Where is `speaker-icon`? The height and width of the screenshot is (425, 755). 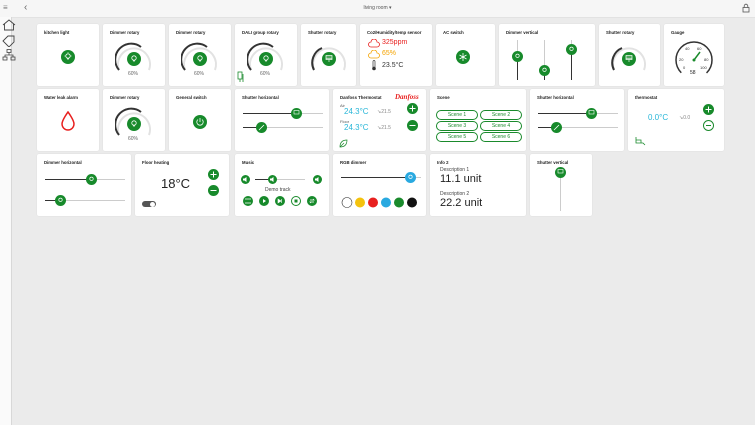 speaker-icon is located at coordinates (317, 179).